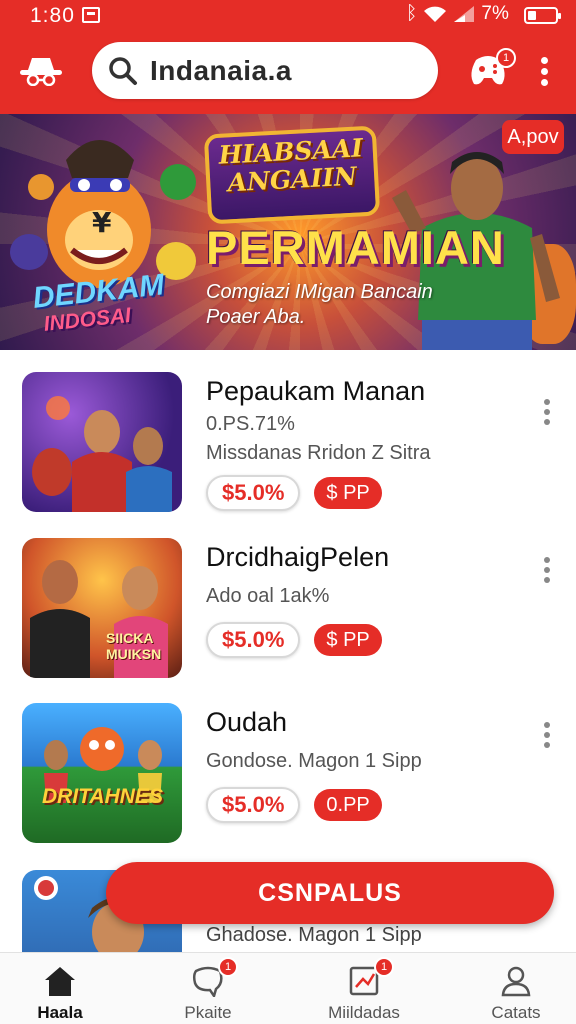 This screenshot has width=576, height=1024. Describe the element at coordinates (492, 68) in the screenshot. I see `gamepad-button: 1` at that location.